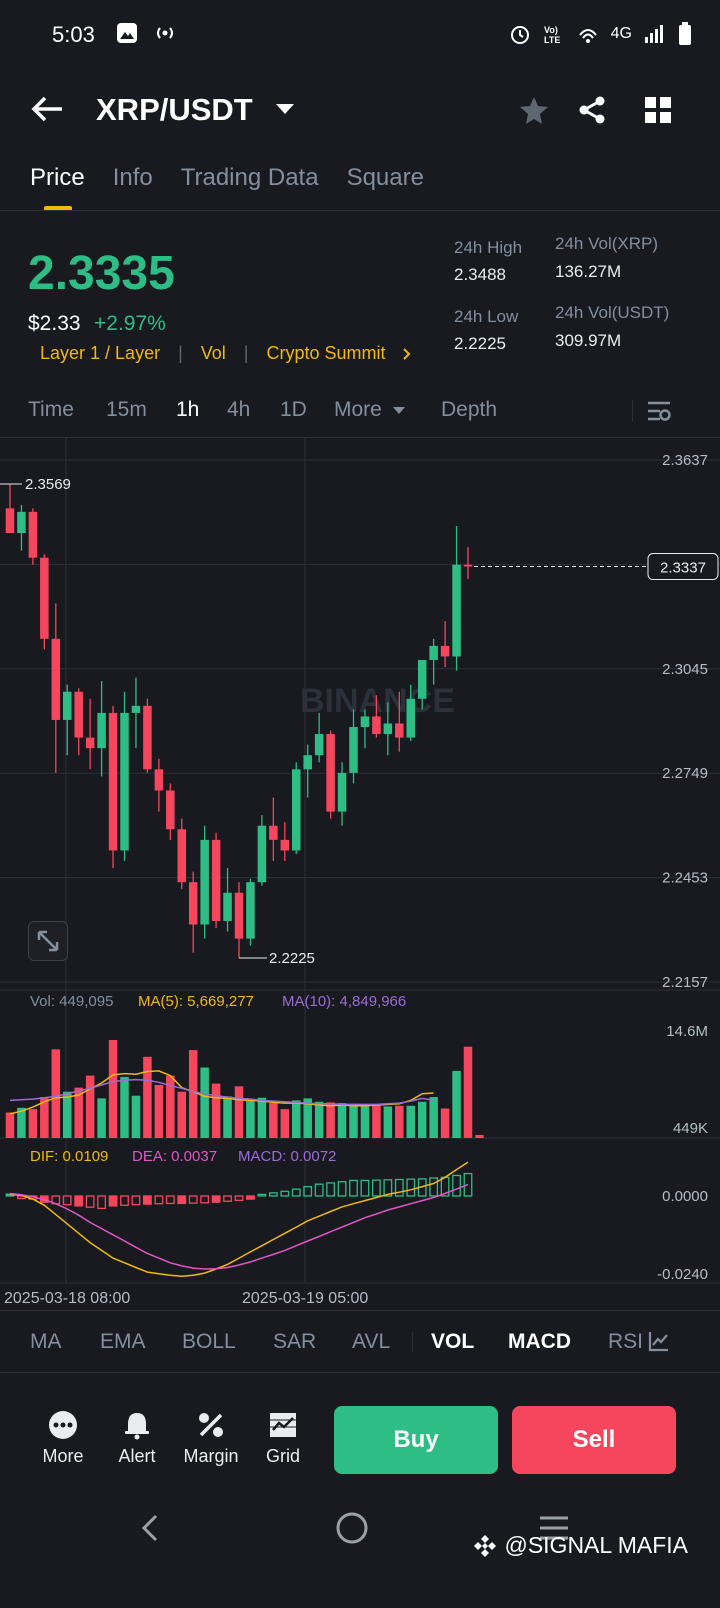 The height and width of the screenshot is (1608, 720). What do you see at coordinates (685, 1196) in the screenshot?
I see `macd-axis-zero: 0.0000` at bounding box center [685, 1196].